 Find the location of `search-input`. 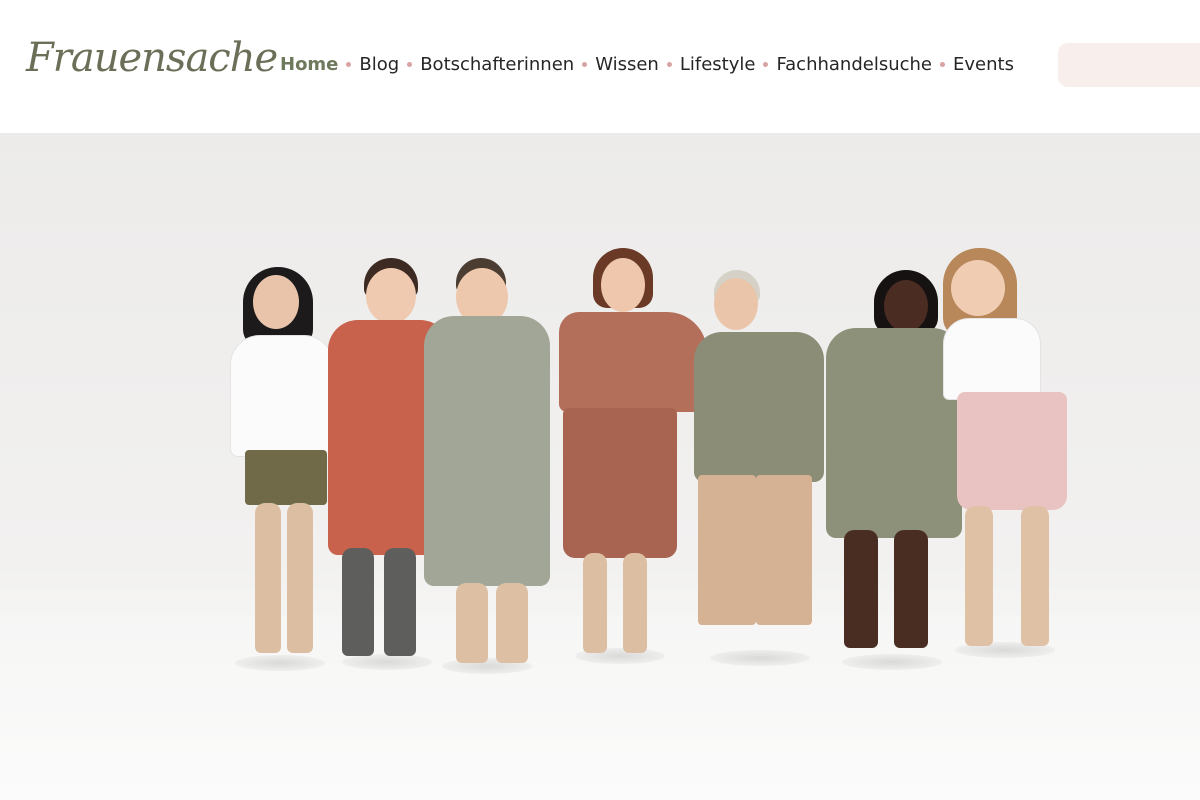

search-input is located at coordinates (1129, 65).